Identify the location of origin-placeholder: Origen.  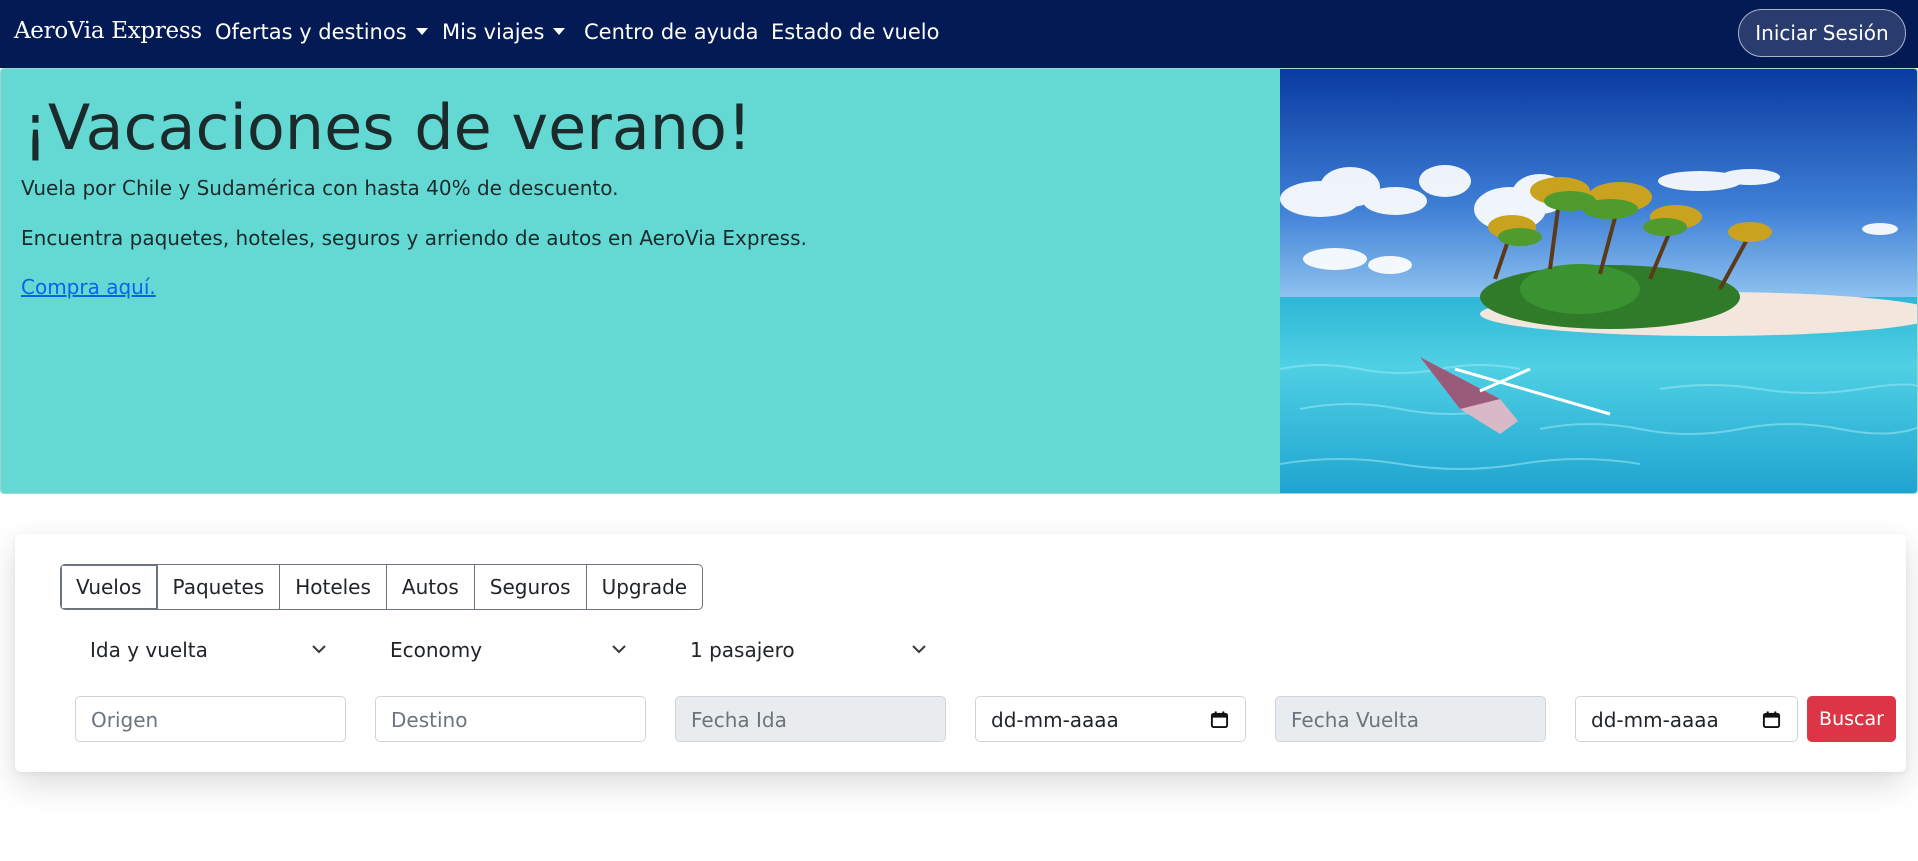
(125, 720).